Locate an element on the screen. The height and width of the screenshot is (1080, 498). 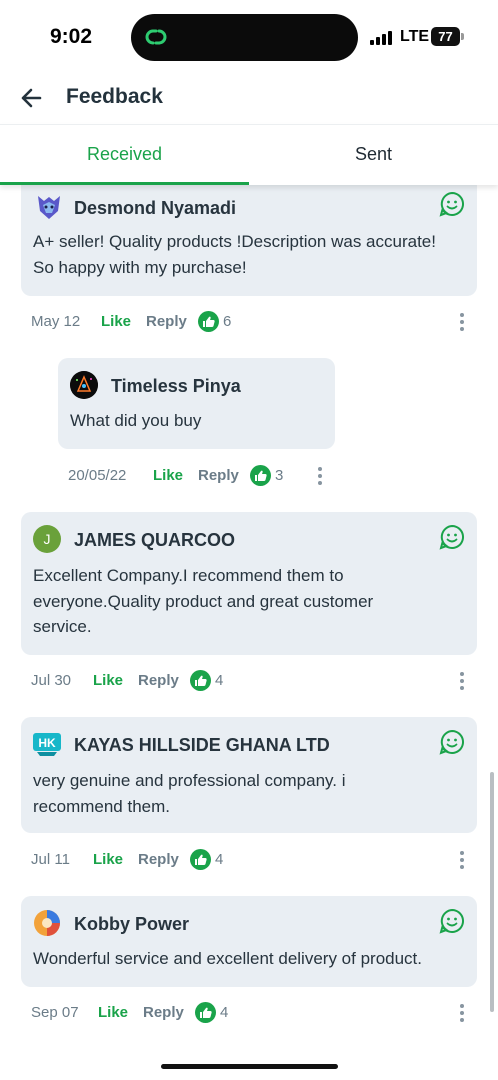
feedback-actions: Jul 30 Like Reply 4 is located at coordinates (251, 681).